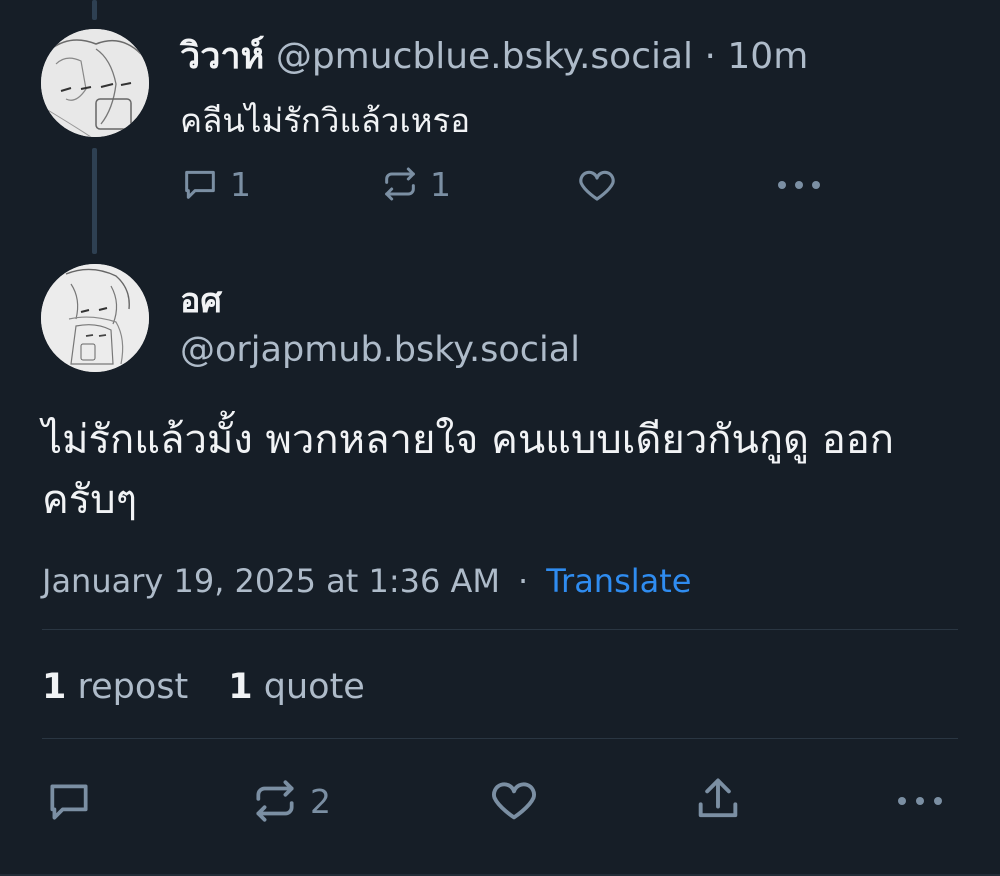 The image size is (1000, 876). I want to click on parent-more-button, so click(799, 184).